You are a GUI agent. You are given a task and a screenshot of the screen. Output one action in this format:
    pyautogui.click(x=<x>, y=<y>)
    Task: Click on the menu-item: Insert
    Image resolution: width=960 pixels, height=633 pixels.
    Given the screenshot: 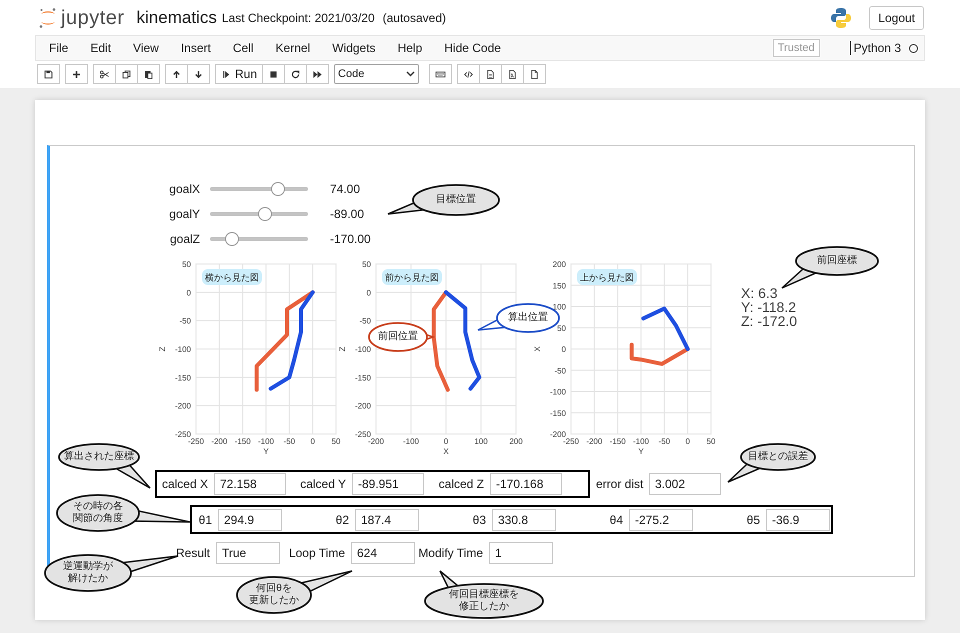 What is the action you would take?
    pyautogui.click(x=195, y=48)
    